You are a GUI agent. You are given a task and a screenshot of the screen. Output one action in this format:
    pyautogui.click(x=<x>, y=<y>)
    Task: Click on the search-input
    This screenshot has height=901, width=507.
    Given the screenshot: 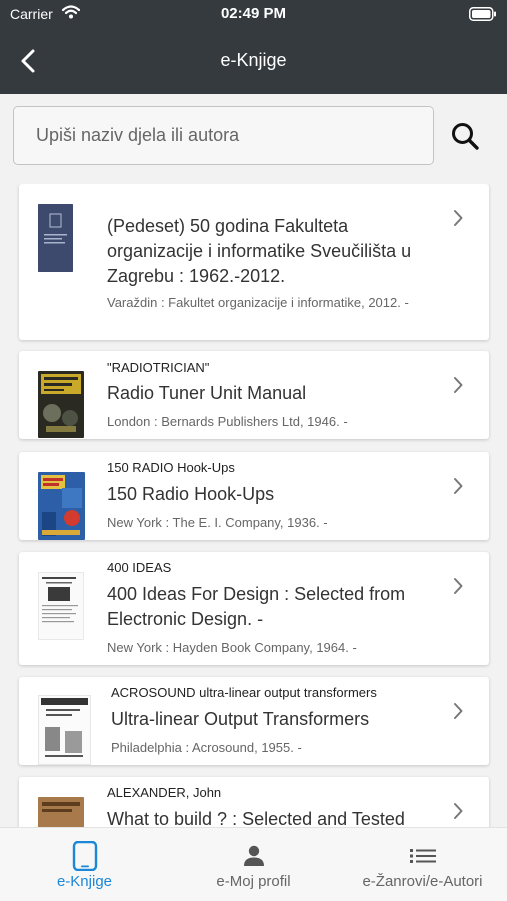 What is the action you would take?
    pyautogui.click(x=223, y=135)
    